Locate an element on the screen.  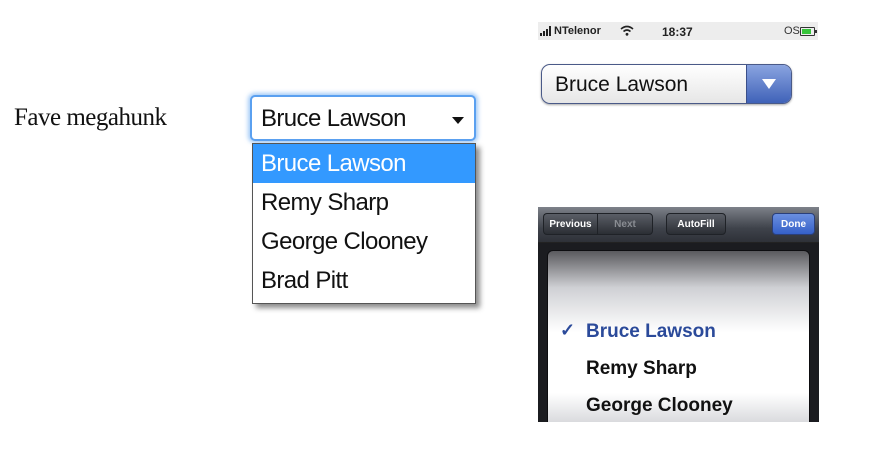
os-indicator: OS is located at coordinates (792, 31).